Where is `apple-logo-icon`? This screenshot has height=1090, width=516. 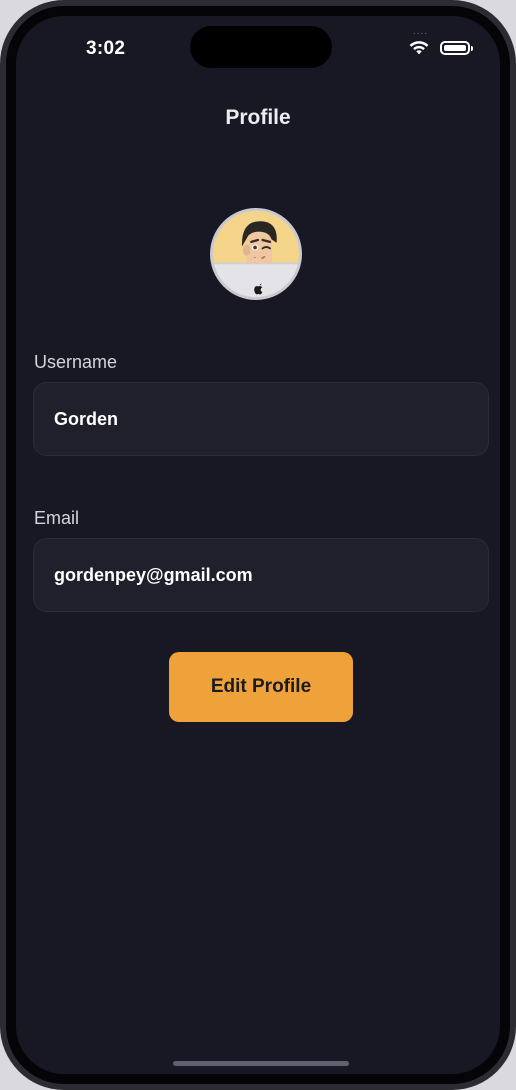
apple-logo-icon is located at coordinates (258, 289).